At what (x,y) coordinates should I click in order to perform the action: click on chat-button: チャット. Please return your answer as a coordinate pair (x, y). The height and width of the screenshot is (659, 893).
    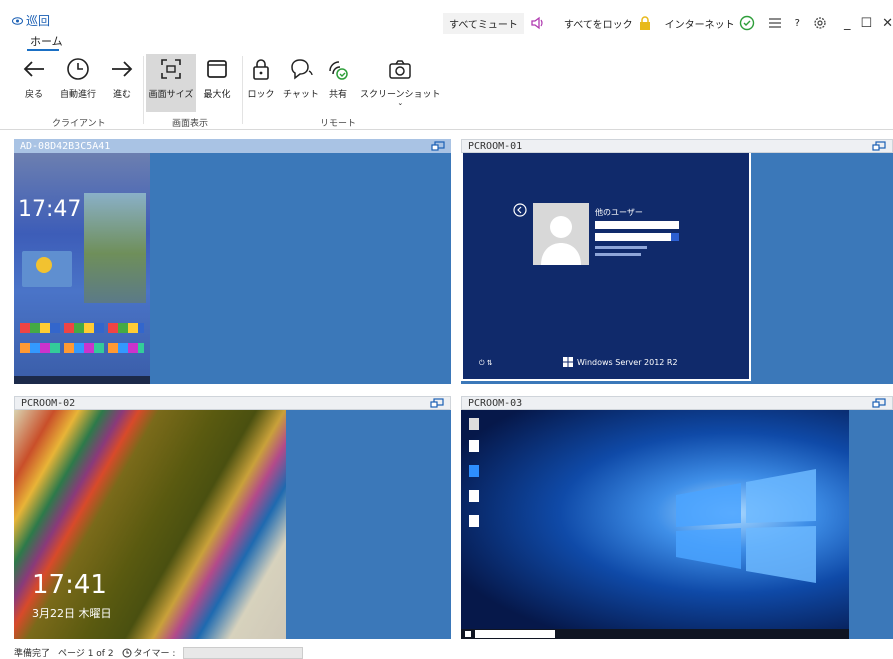
    Looking at the image, I should click on (301, 77).